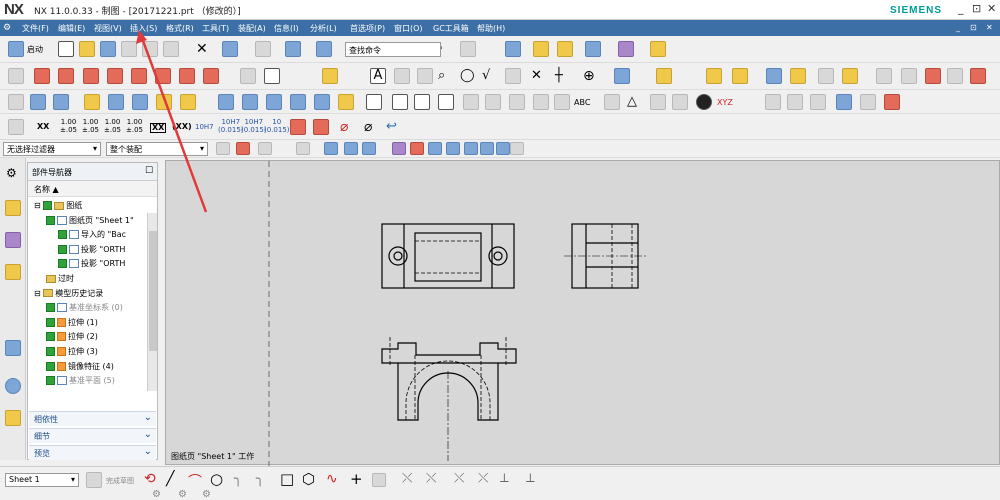  I want to click on fit-10h7: 10H7, so click(204, 127).